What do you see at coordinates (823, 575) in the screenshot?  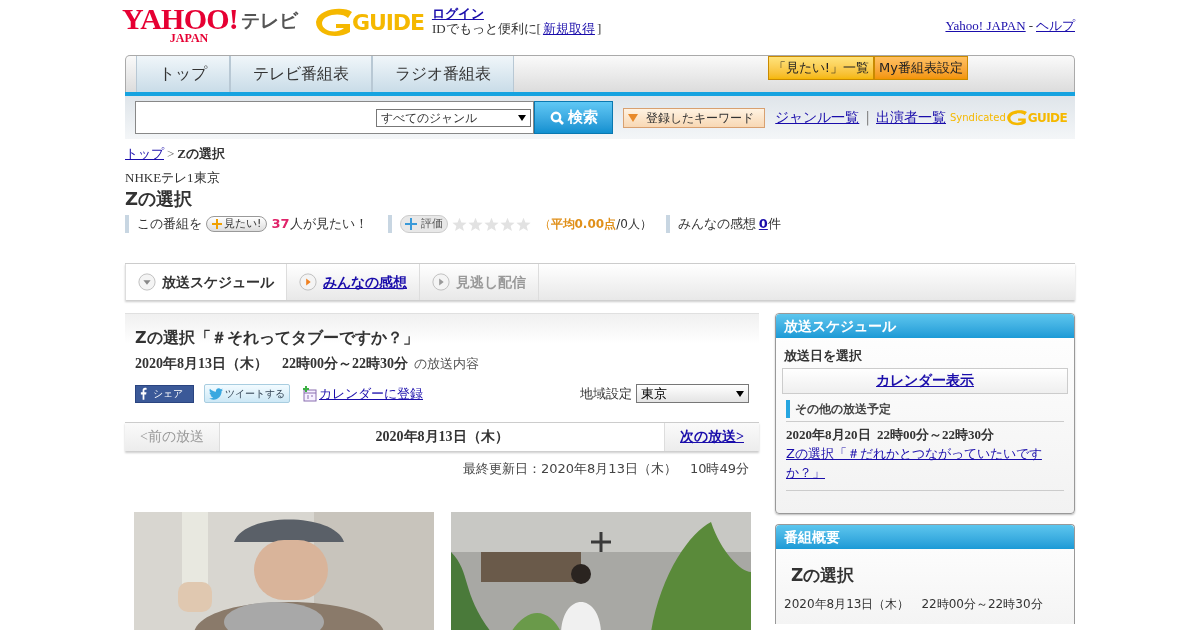 I see `summary-program-name: Zの選択` at bounding box center [823, 575].